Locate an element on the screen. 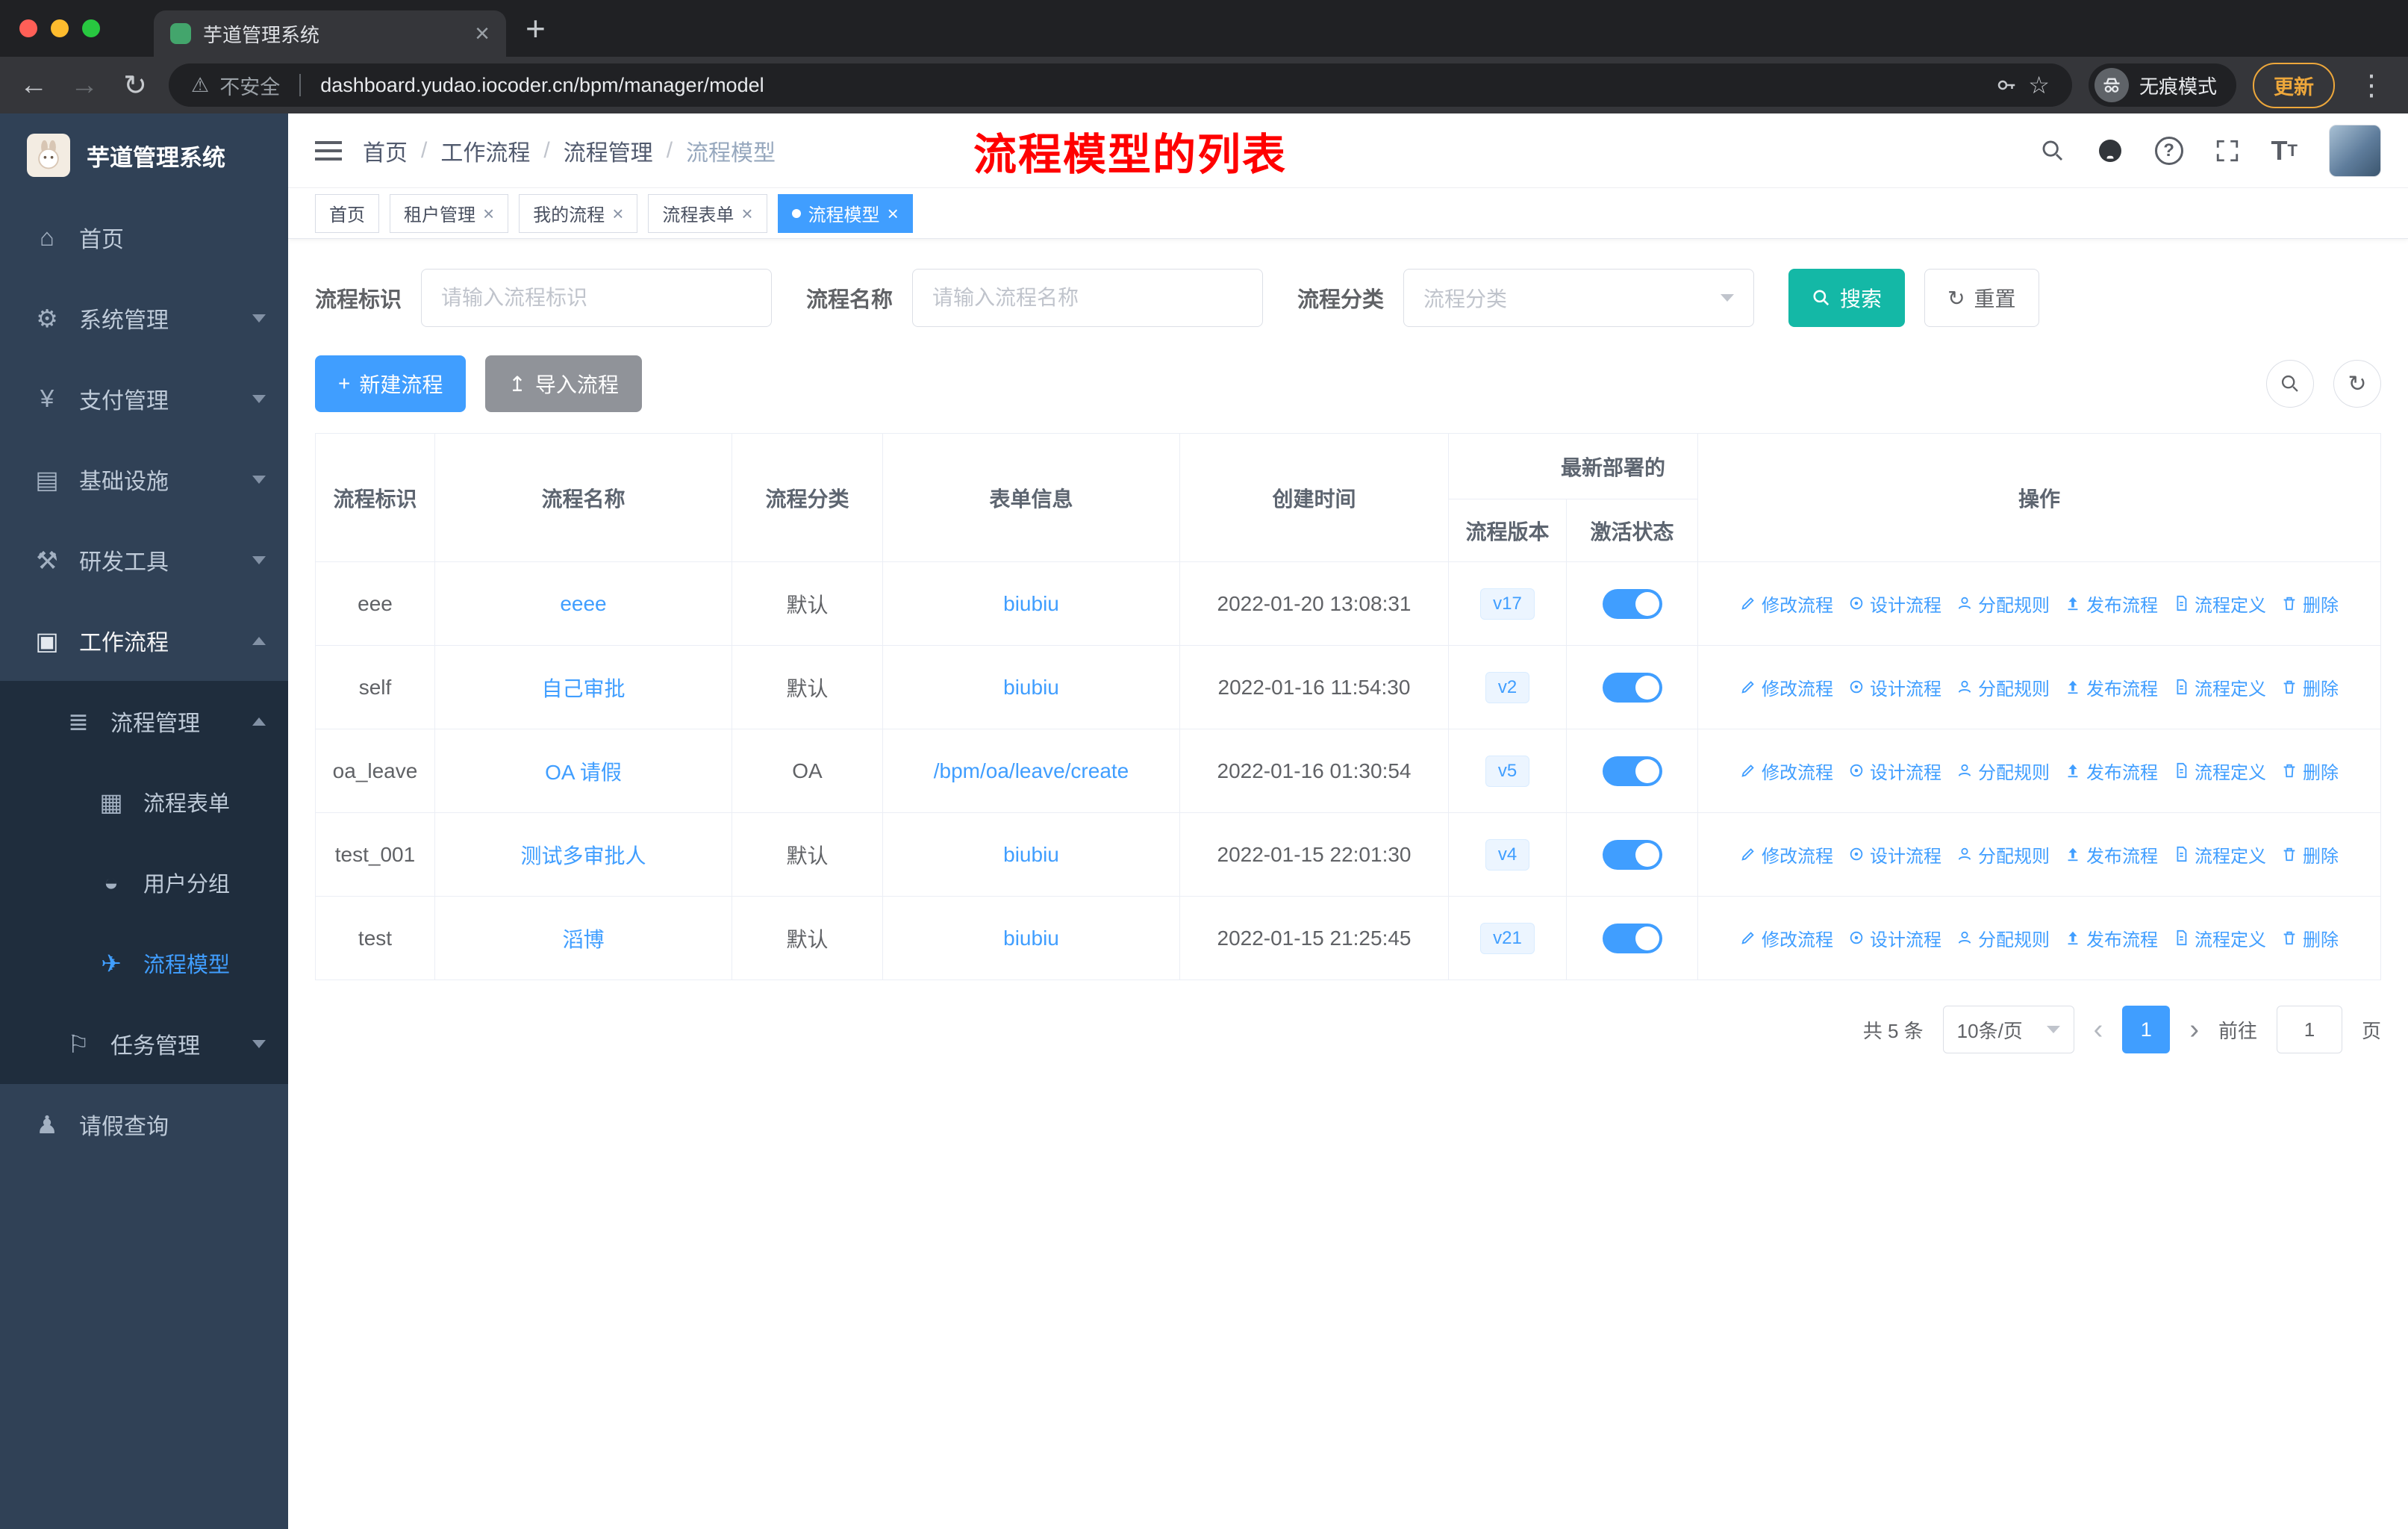 This screenshot has width=2408, height=1529. create-process-button: + 新建流程 is located at coordinates (391, 383).